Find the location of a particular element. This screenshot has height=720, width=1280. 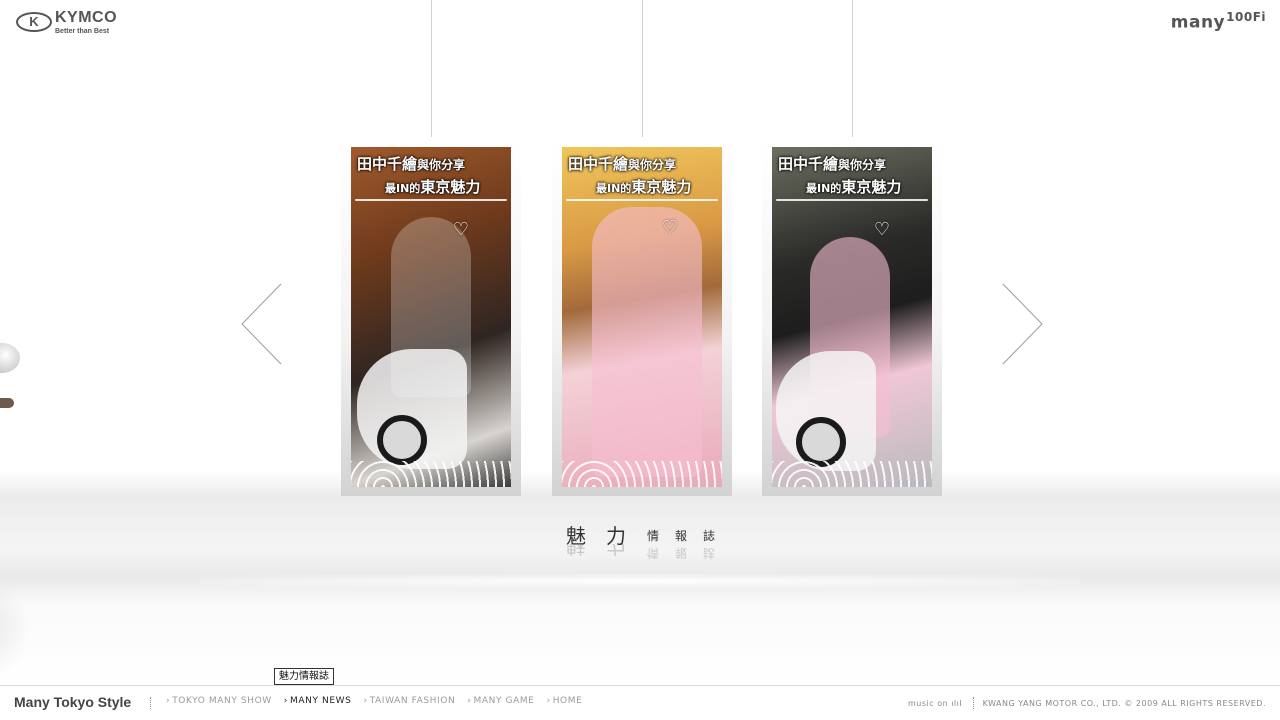

nav-item-many-news: › MANY NEWS is located at coordinates (318, 701).